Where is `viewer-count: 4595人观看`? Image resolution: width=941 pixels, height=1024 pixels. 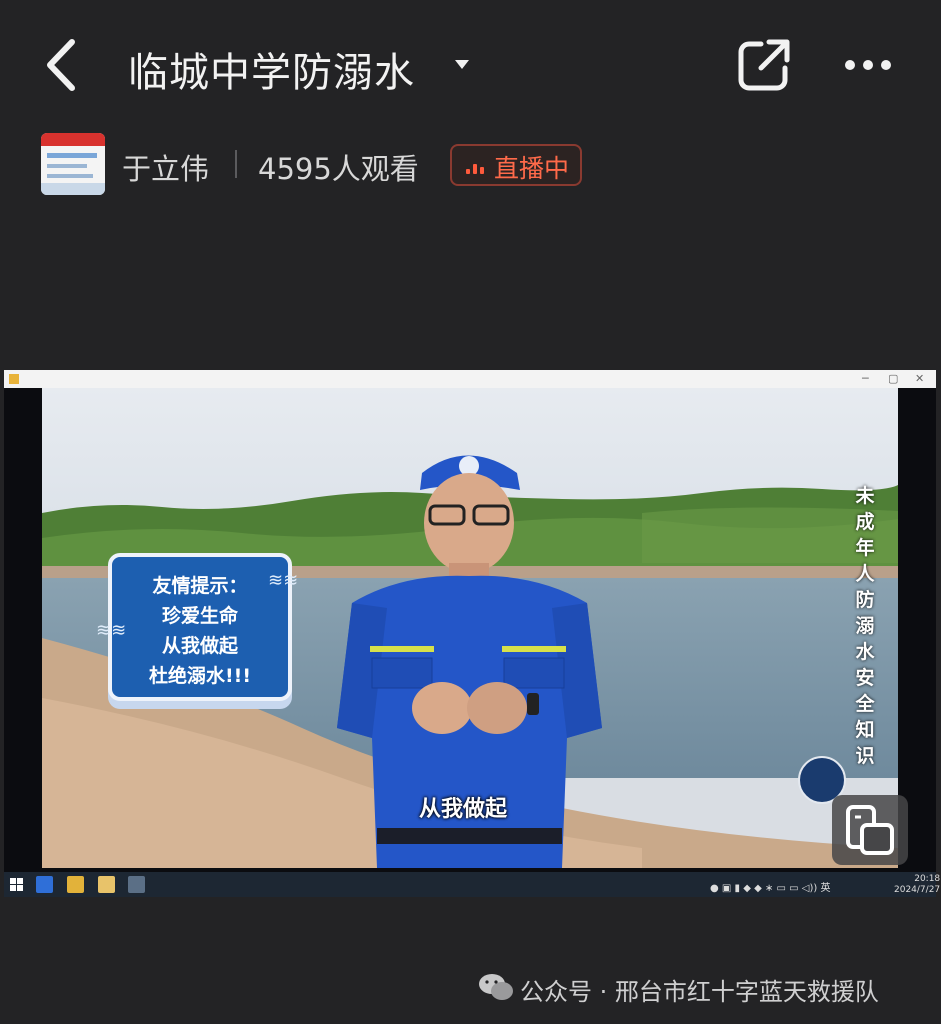 viewer-count: 4595人观看 is located at coordinates (338, 169).